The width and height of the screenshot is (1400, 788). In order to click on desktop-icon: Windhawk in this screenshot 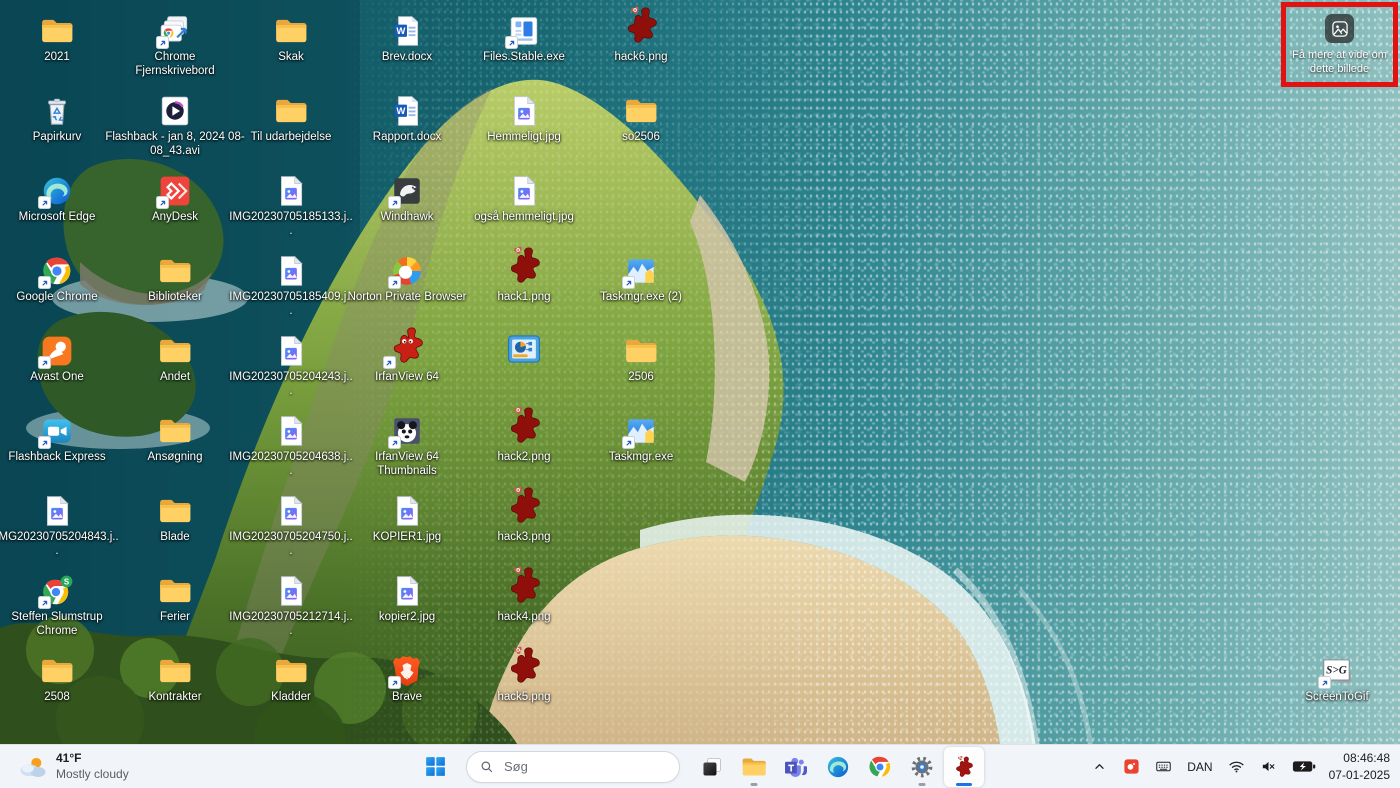, I will do `click(407, 195)`.